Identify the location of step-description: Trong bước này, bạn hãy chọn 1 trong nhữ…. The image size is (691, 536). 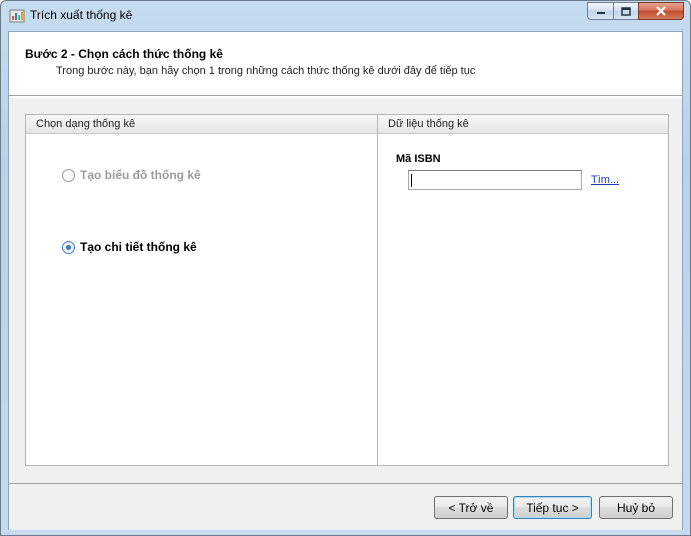
(266, 71).